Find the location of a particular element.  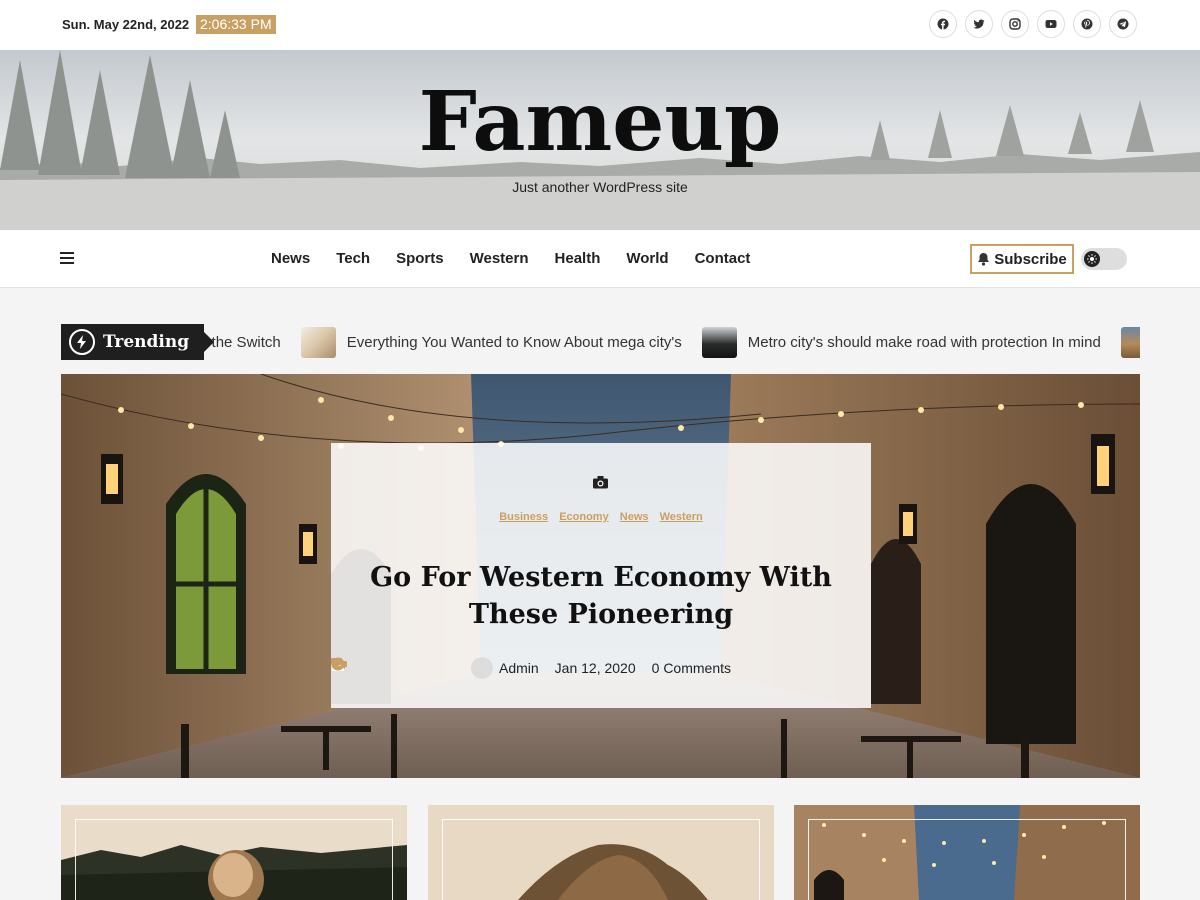

site-tagline: Just another WordPress site is located at coordinates (600, 187).